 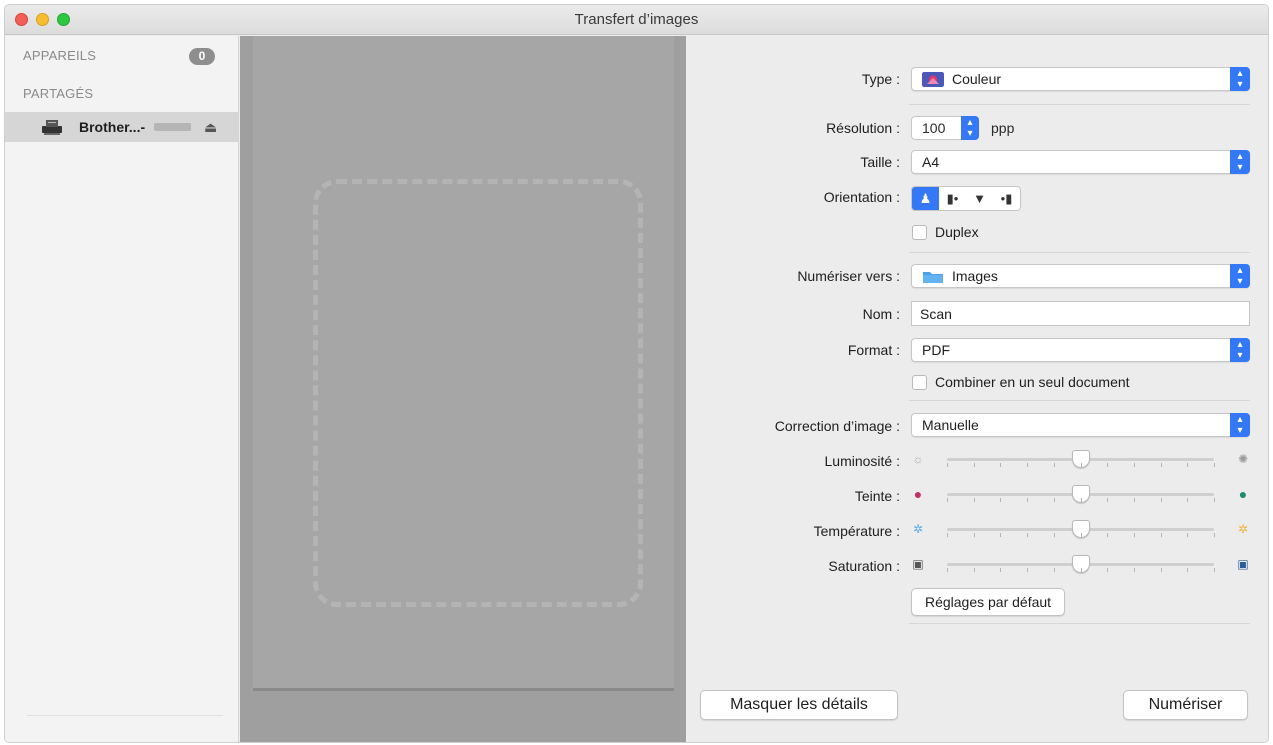 I want to click on temperature-label: Température :, so click(x=856, y=531).